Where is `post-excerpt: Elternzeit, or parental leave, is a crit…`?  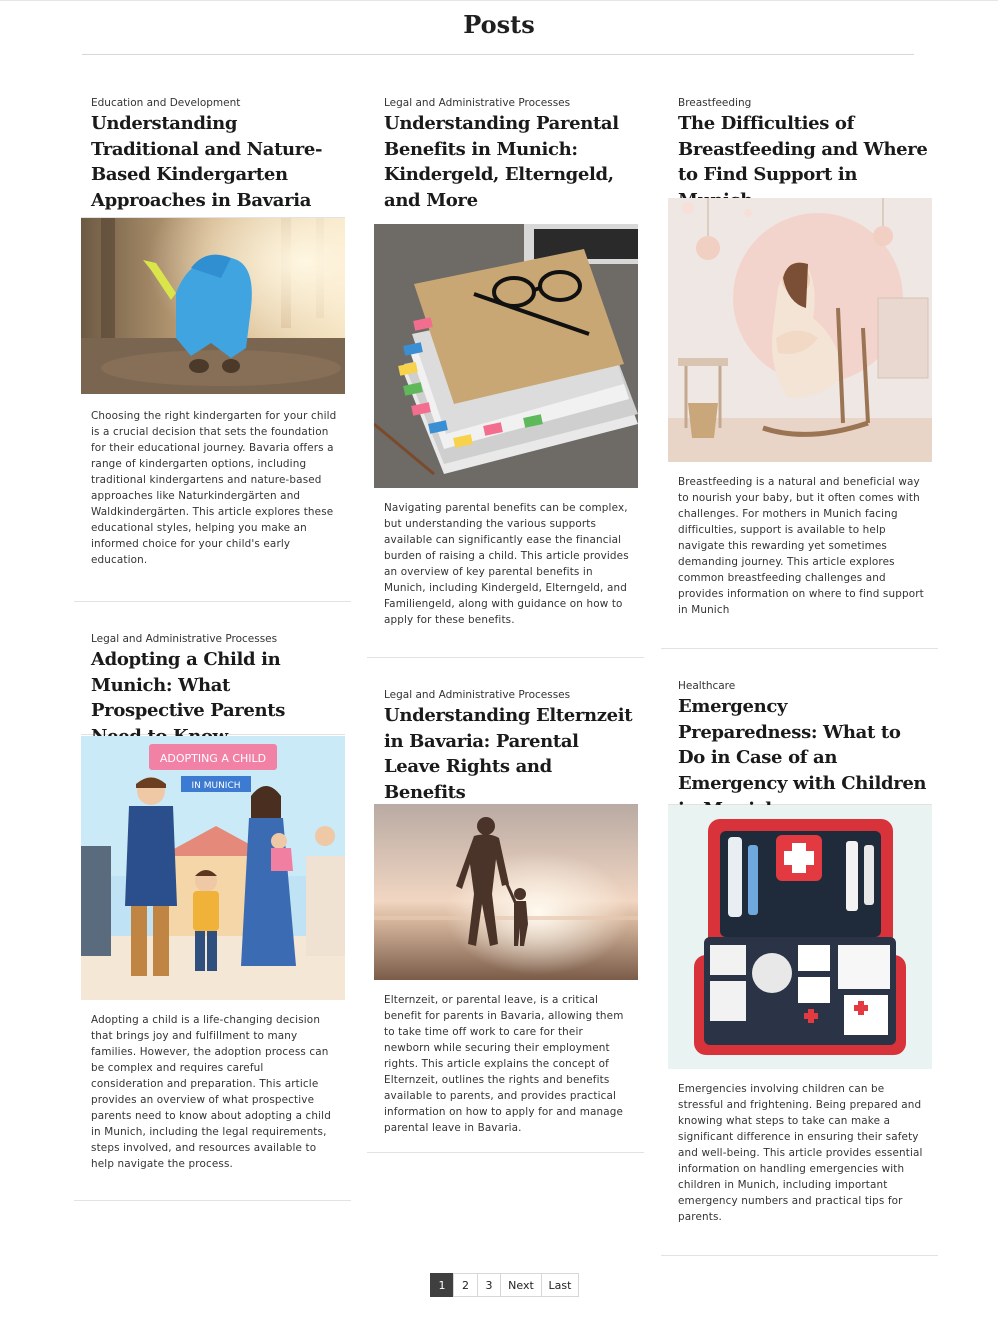
post-excerpt: Elternzeit, or parental leave, is a crit… is located at coordinates (504, 1064).